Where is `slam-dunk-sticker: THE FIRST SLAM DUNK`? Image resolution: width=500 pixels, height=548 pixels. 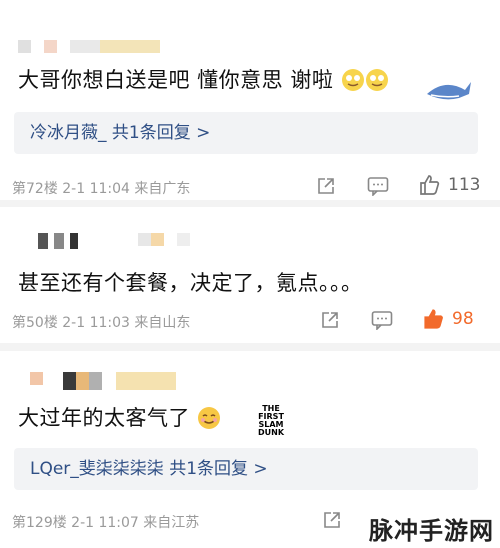 slam-dunk-sticker: THE FIRST SLAM DUNK is located at coordinates (271, 420).